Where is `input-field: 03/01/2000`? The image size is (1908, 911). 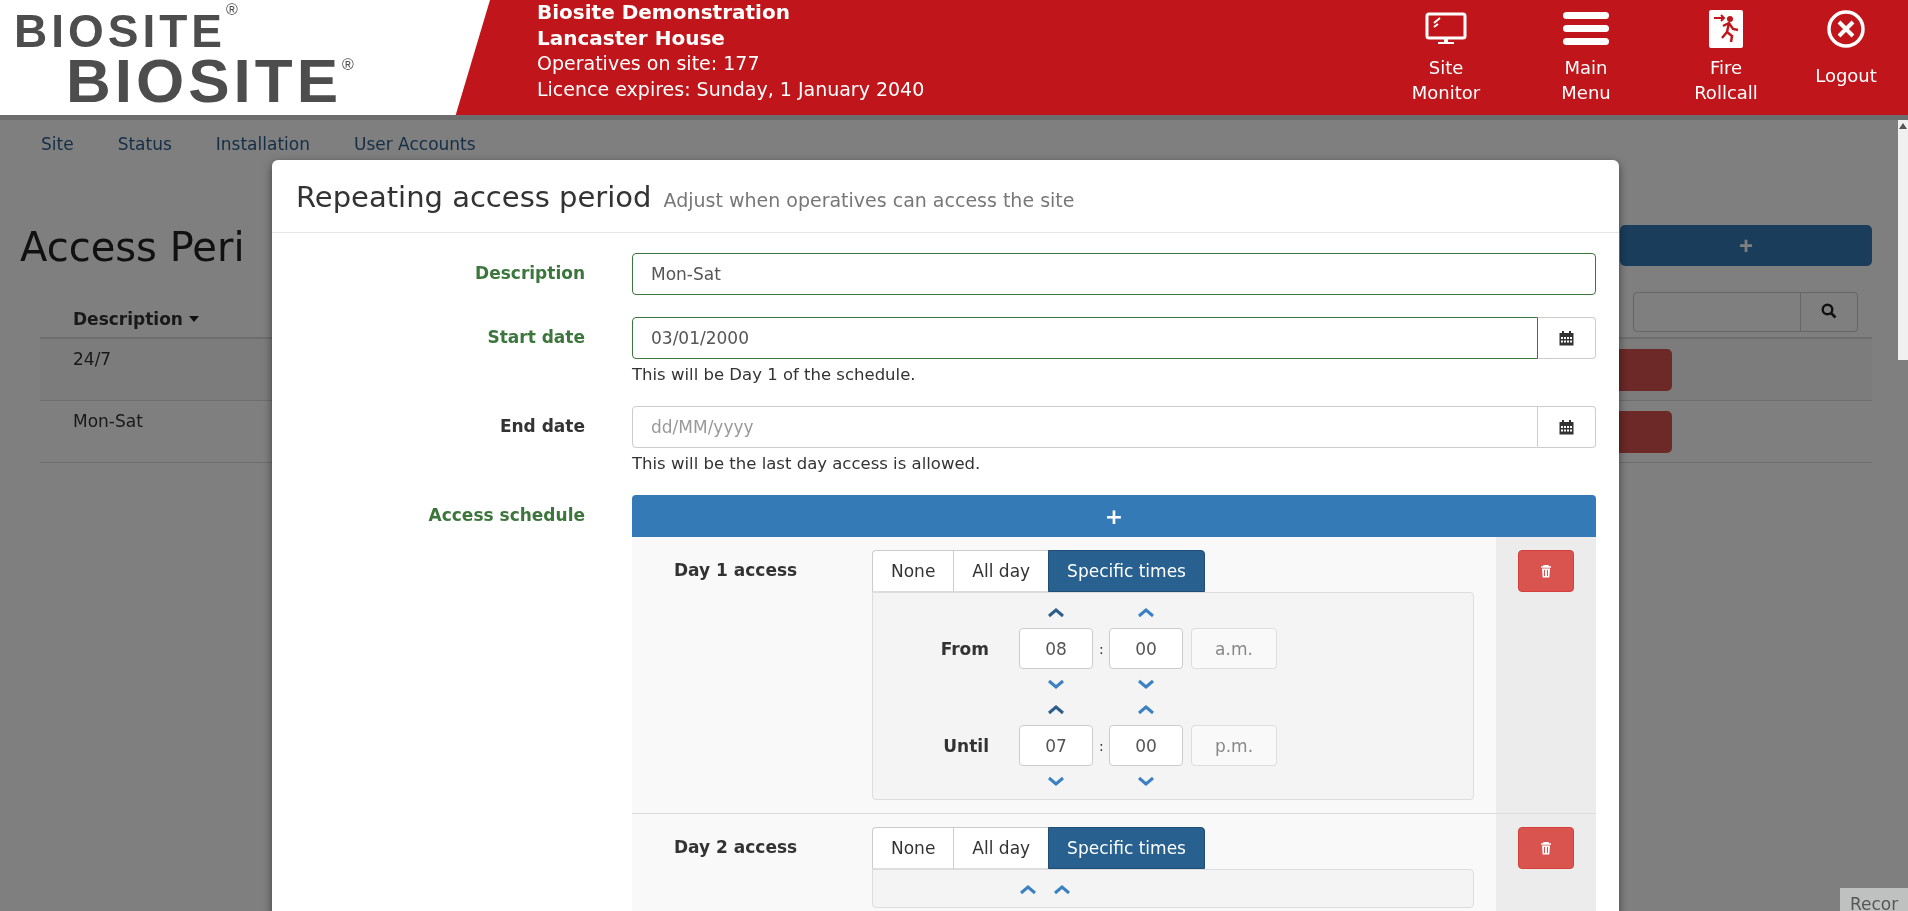
input-field: 03/01/2000 is located at coordinates (1085, 338).